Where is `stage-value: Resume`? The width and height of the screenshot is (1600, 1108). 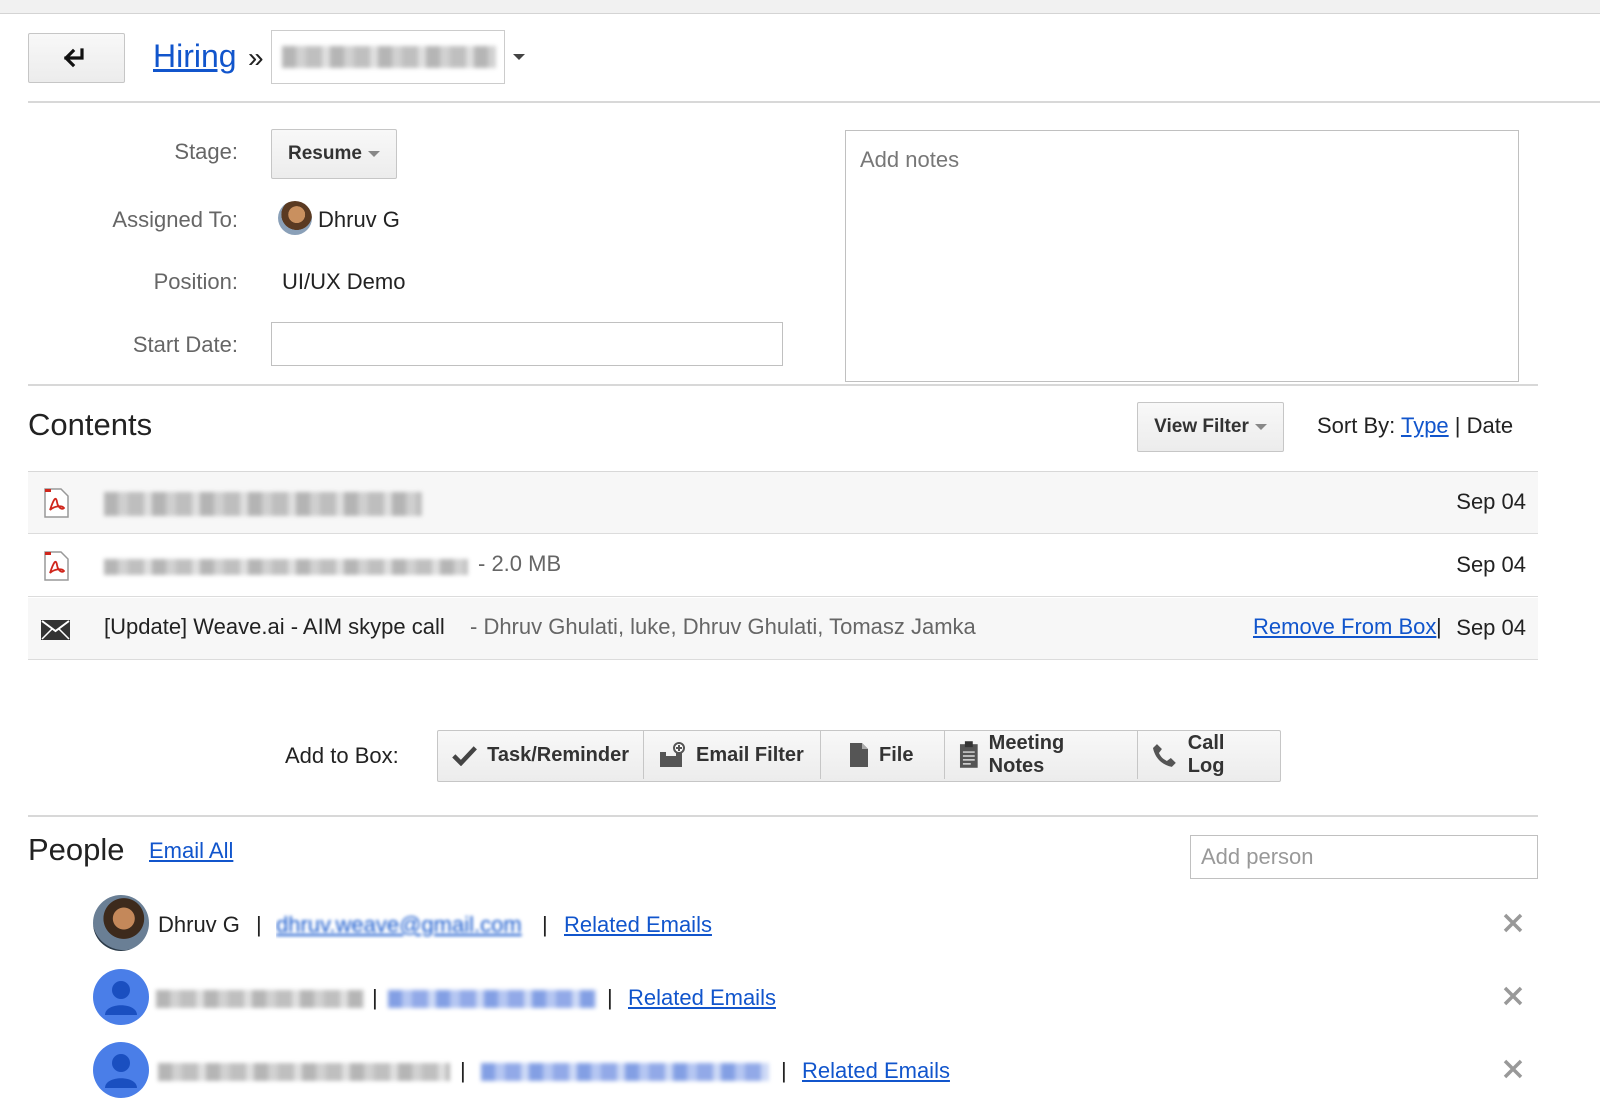 stage-value: Resume is located at coordinates (325, 153).